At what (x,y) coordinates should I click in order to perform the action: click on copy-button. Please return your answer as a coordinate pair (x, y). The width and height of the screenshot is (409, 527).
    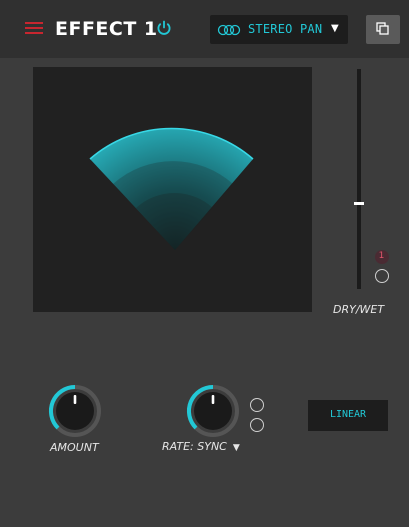
    Looking at the image, I should click on (383, 29).